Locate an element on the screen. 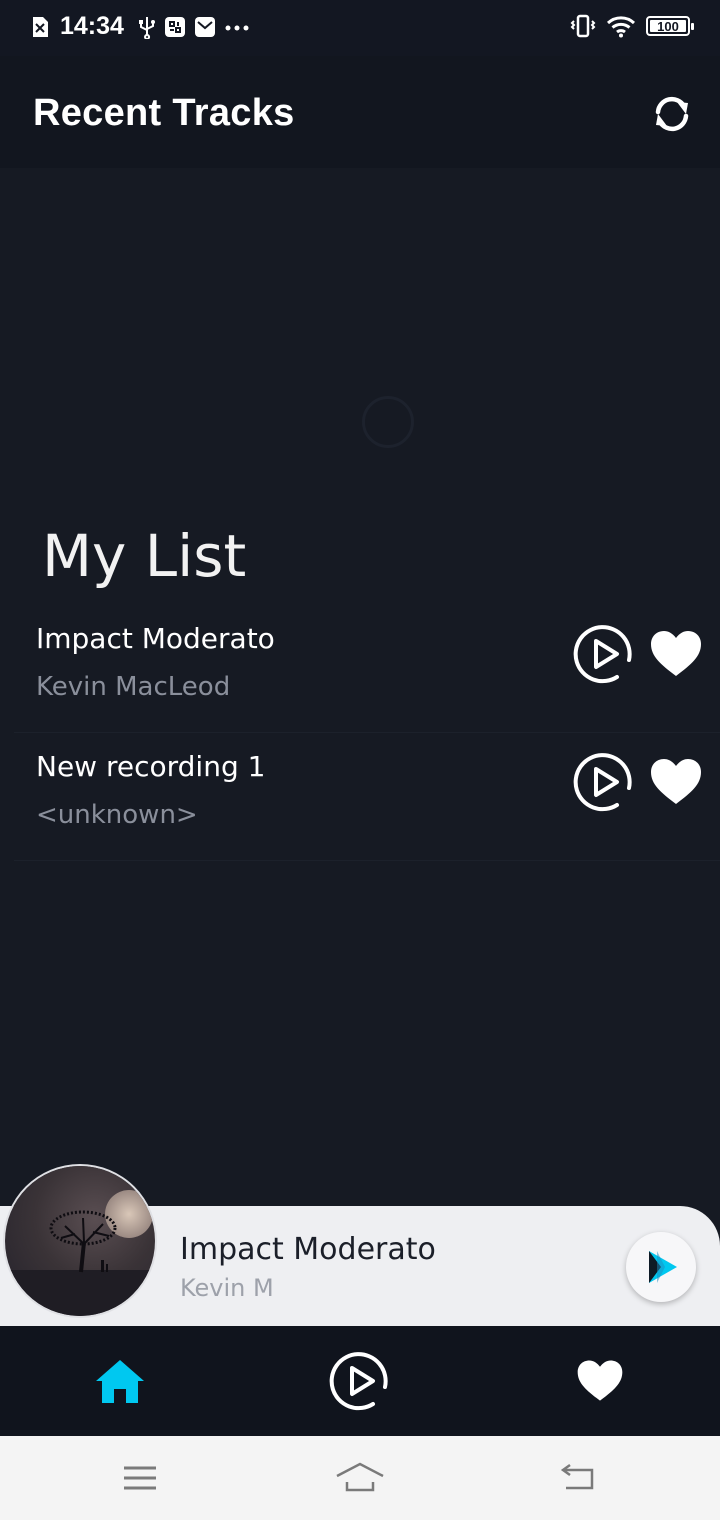 This screenshot has height=1520, width=720. track-row: Impact Moderato Kevin MacLeod is located at coordinates (367, 668).